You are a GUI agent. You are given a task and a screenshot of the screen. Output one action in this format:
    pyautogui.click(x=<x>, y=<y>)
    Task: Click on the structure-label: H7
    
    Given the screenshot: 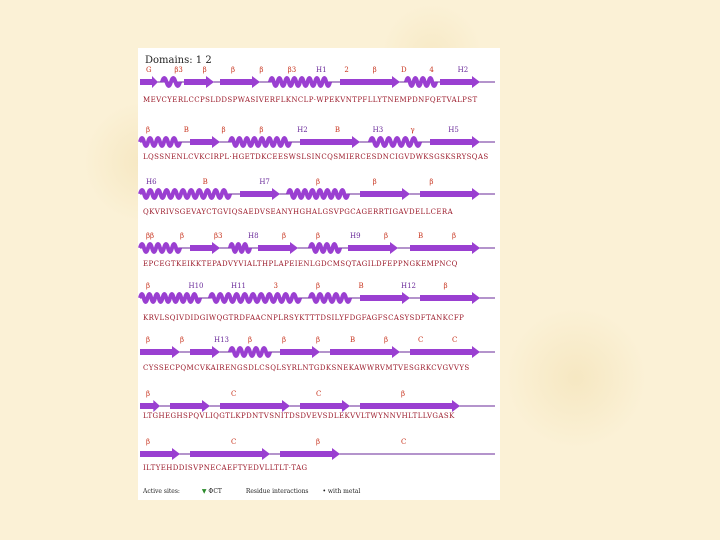 What is the action you would take?
    pyautogui.click(x=264, y=182)
    